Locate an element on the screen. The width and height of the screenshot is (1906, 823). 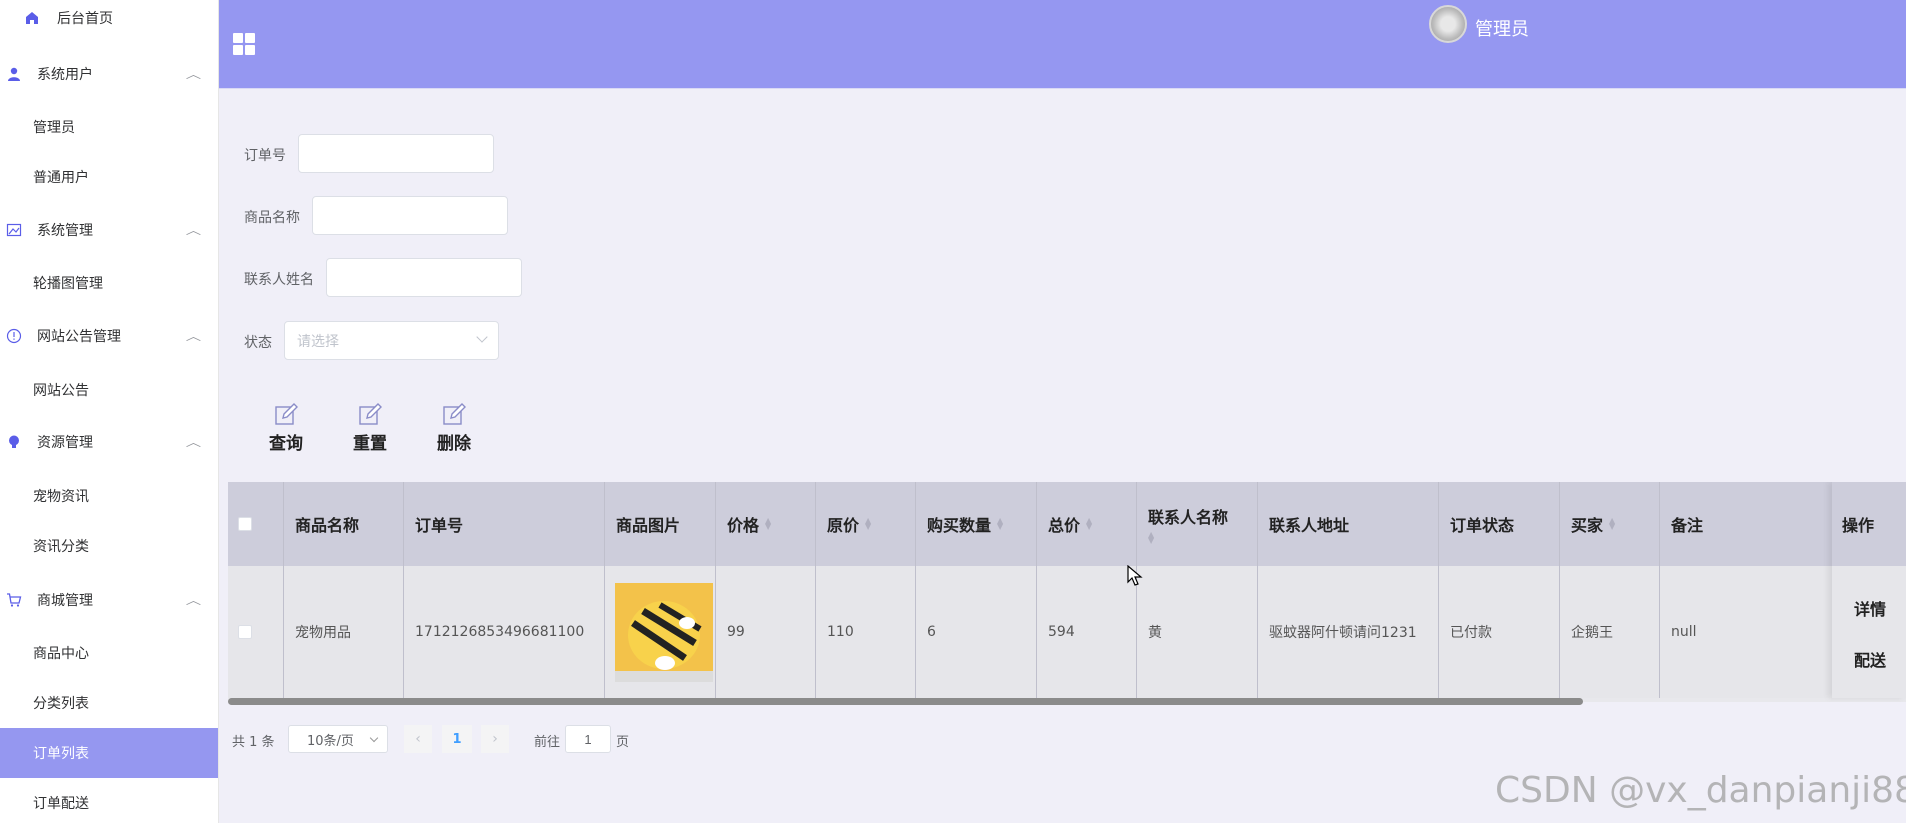
menu-resource-management: 资源管理 ︿ is located at coordinates (109, 442).